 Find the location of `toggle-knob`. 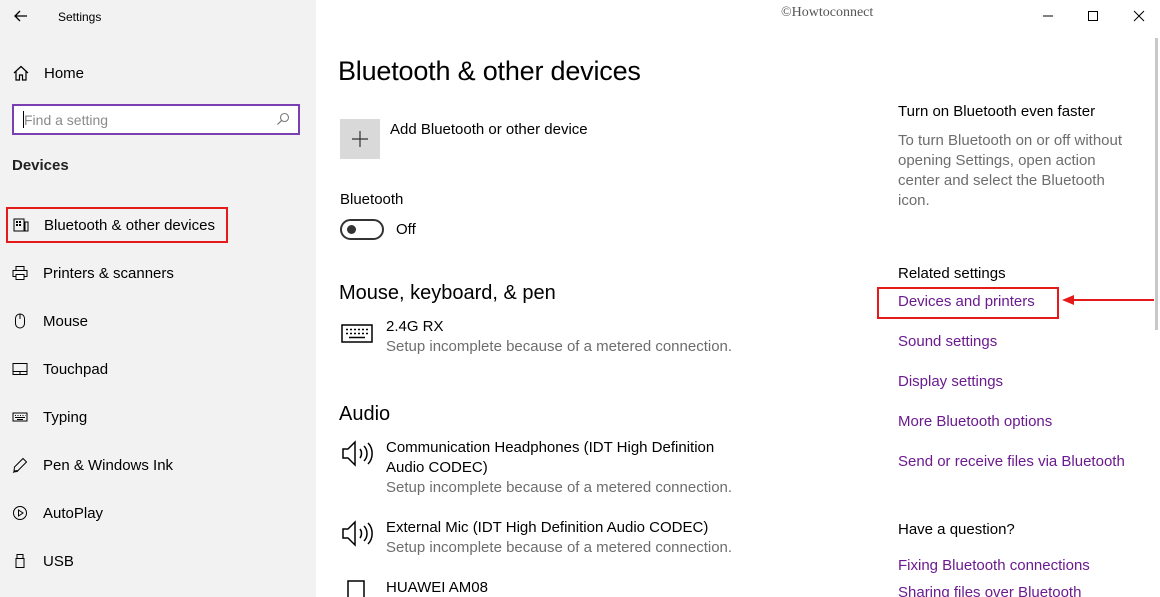

toggle-knob is located at coordinates (351, 229).